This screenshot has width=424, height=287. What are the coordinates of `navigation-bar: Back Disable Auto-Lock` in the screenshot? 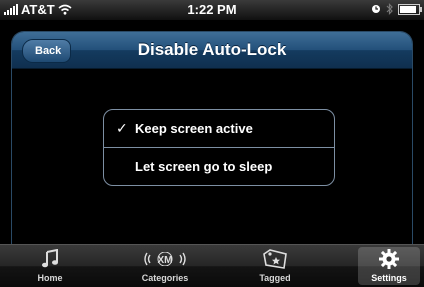 It's located at (212, 50).